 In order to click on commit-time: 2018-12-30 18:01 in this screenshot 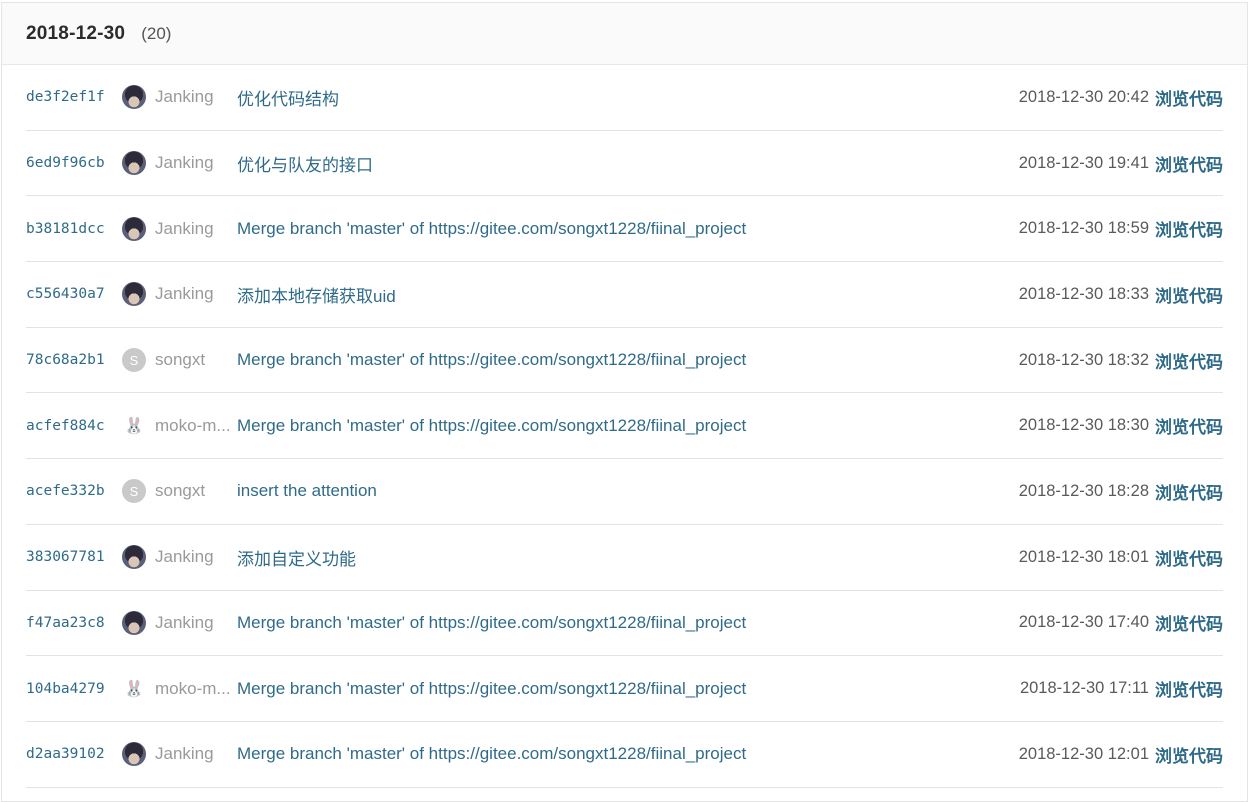, I will do `click(1083, 556)`.